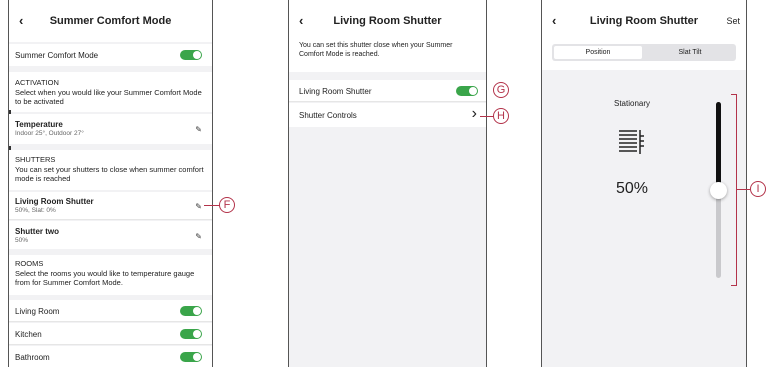 The width and height of the screenshot is (774, 367). I want to click on room-name: Kitchen, so click(28, 334).